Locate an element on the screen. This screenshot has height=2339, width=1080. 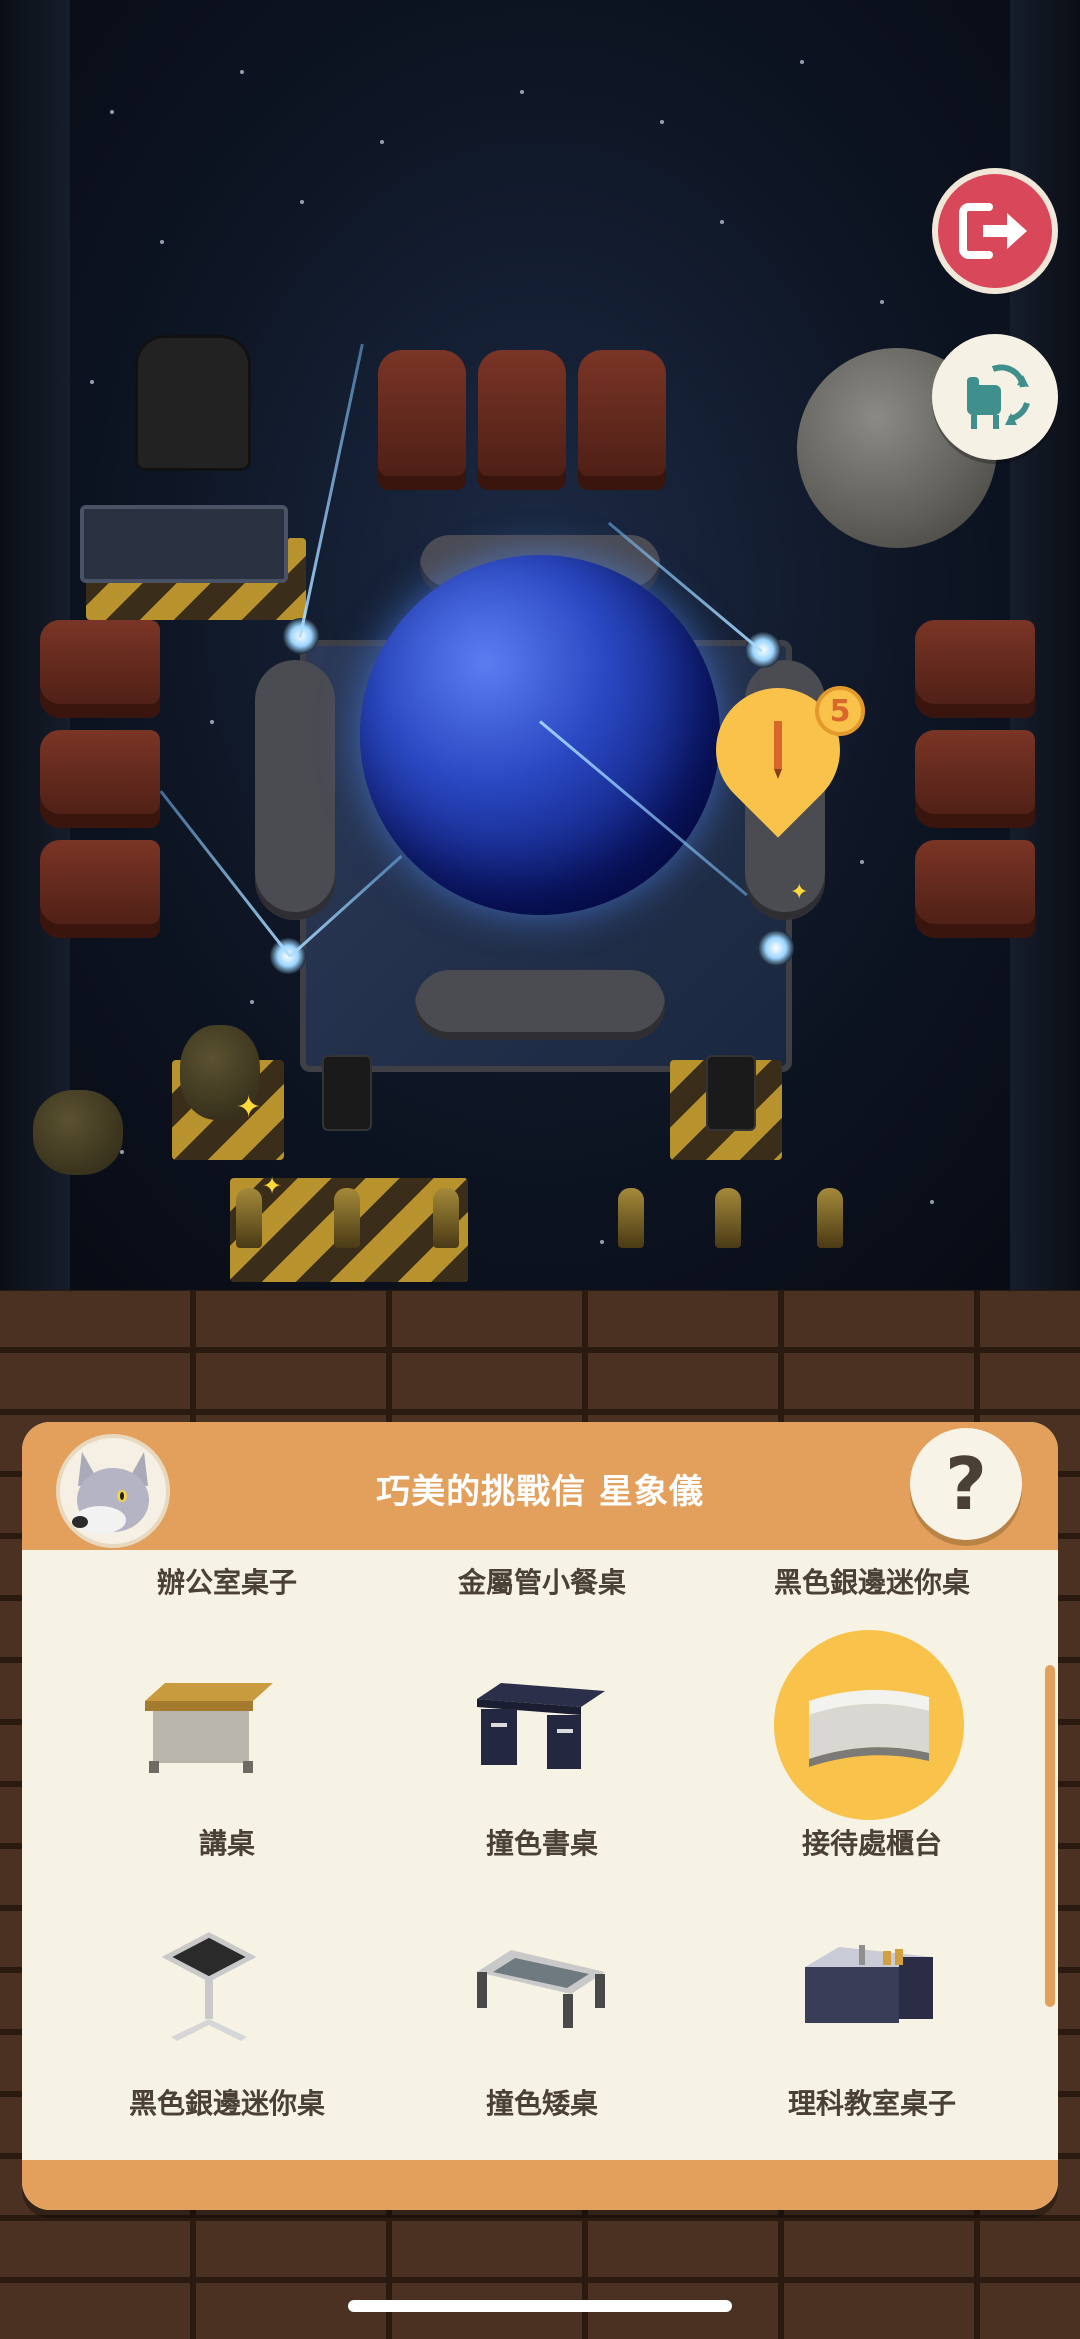
panel-title: 巧美的挑戰信 星象儀 is located at coordinates (540, 1492).